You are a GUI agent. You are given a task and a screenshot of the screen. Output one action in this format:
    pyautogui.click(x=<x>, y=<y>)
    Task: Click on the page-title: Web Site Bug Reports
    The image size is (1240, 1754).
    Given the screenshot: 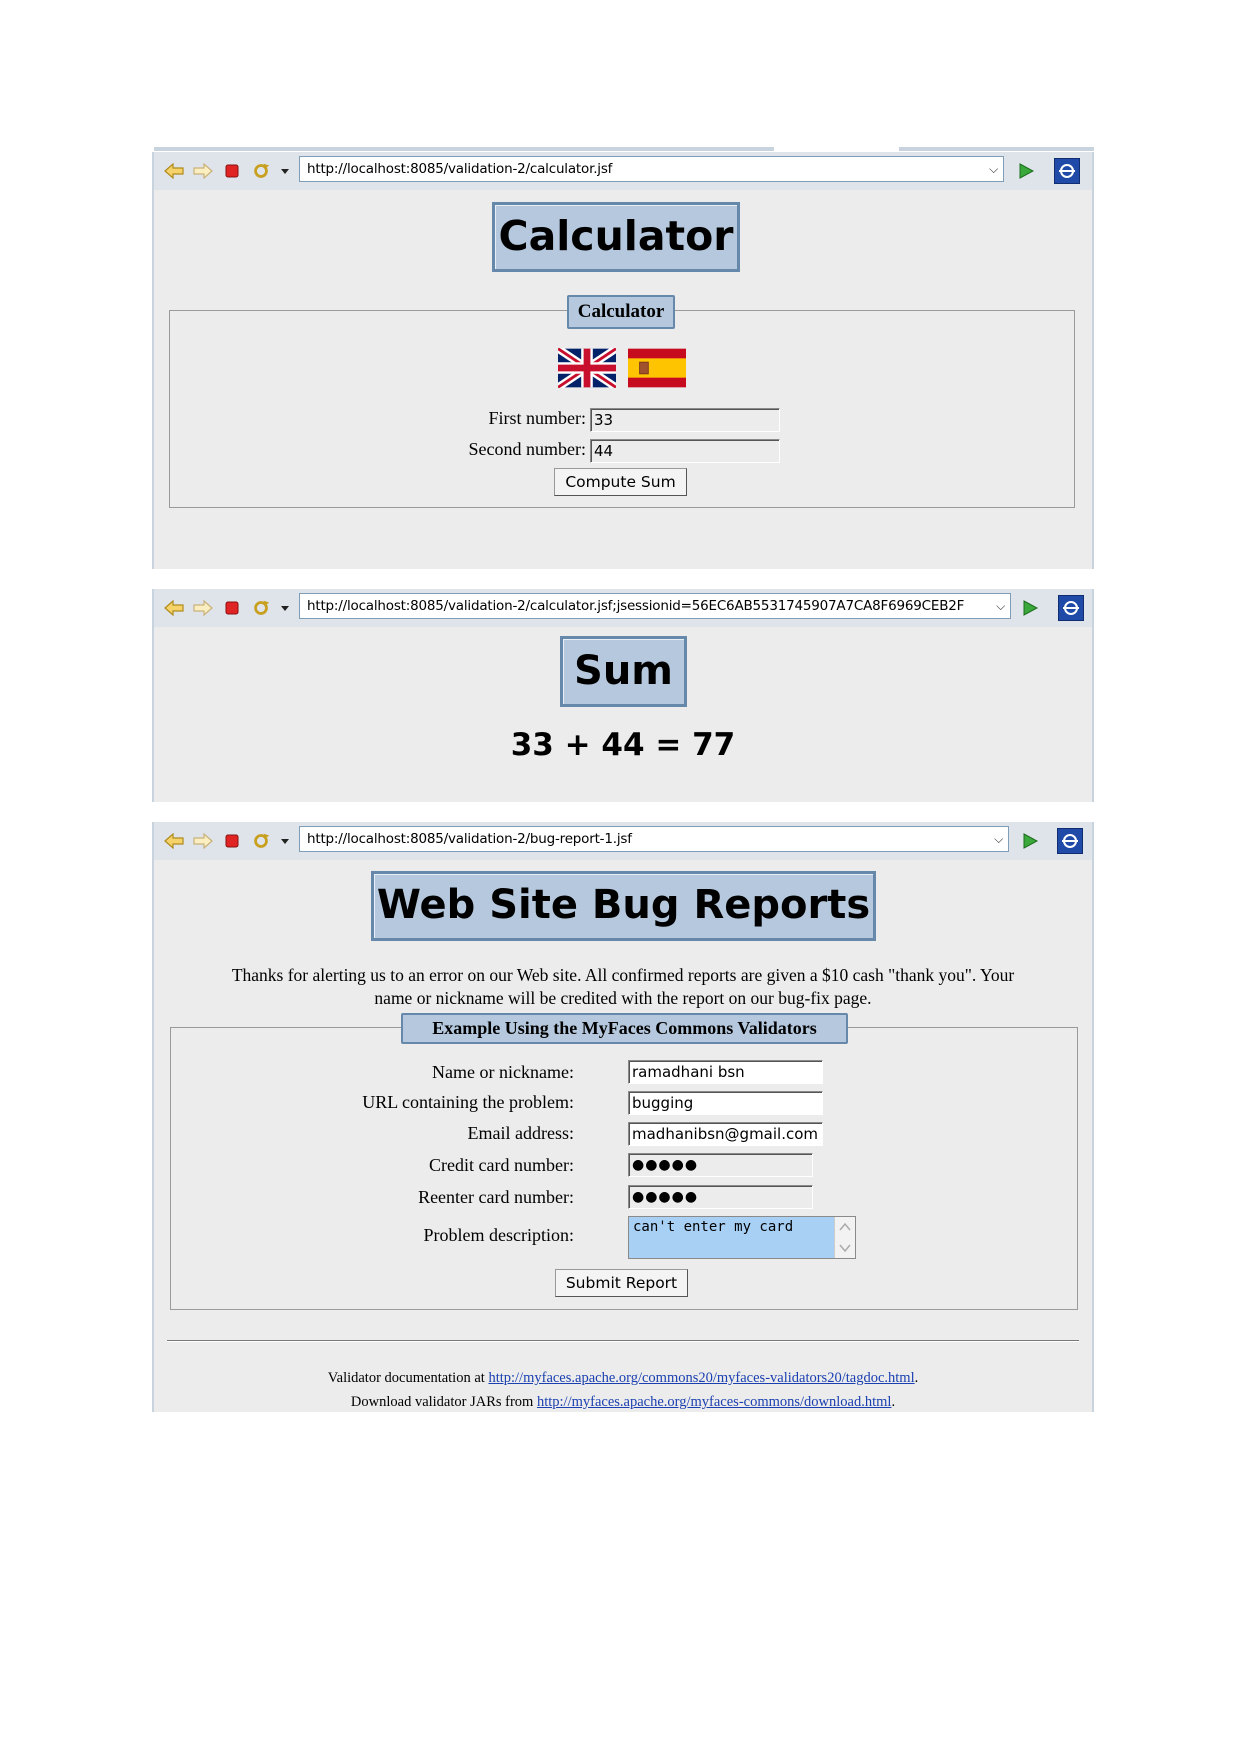 What is the action you would take?
    pyautogui.click(x=623, y=906)
    